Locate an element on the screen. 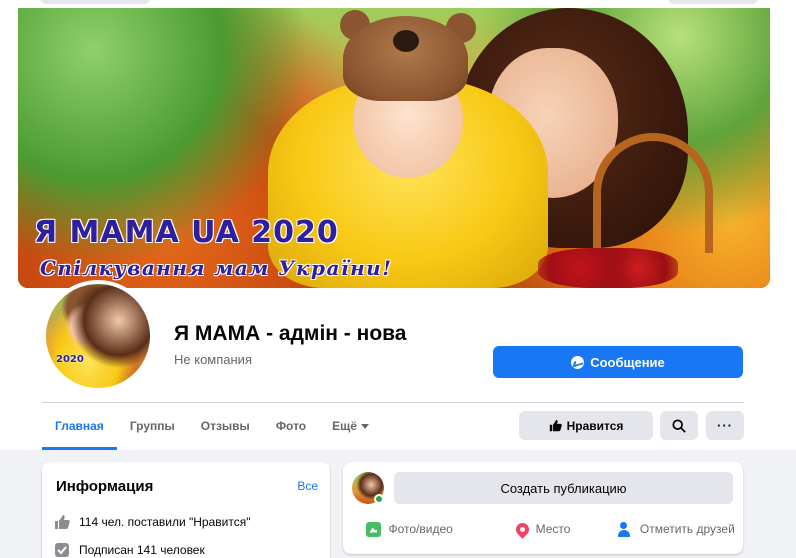 The width and height of the screenshot is (796, 558). cover-title: Я МАМА UA 2020 is located at coordinates (186, 232).